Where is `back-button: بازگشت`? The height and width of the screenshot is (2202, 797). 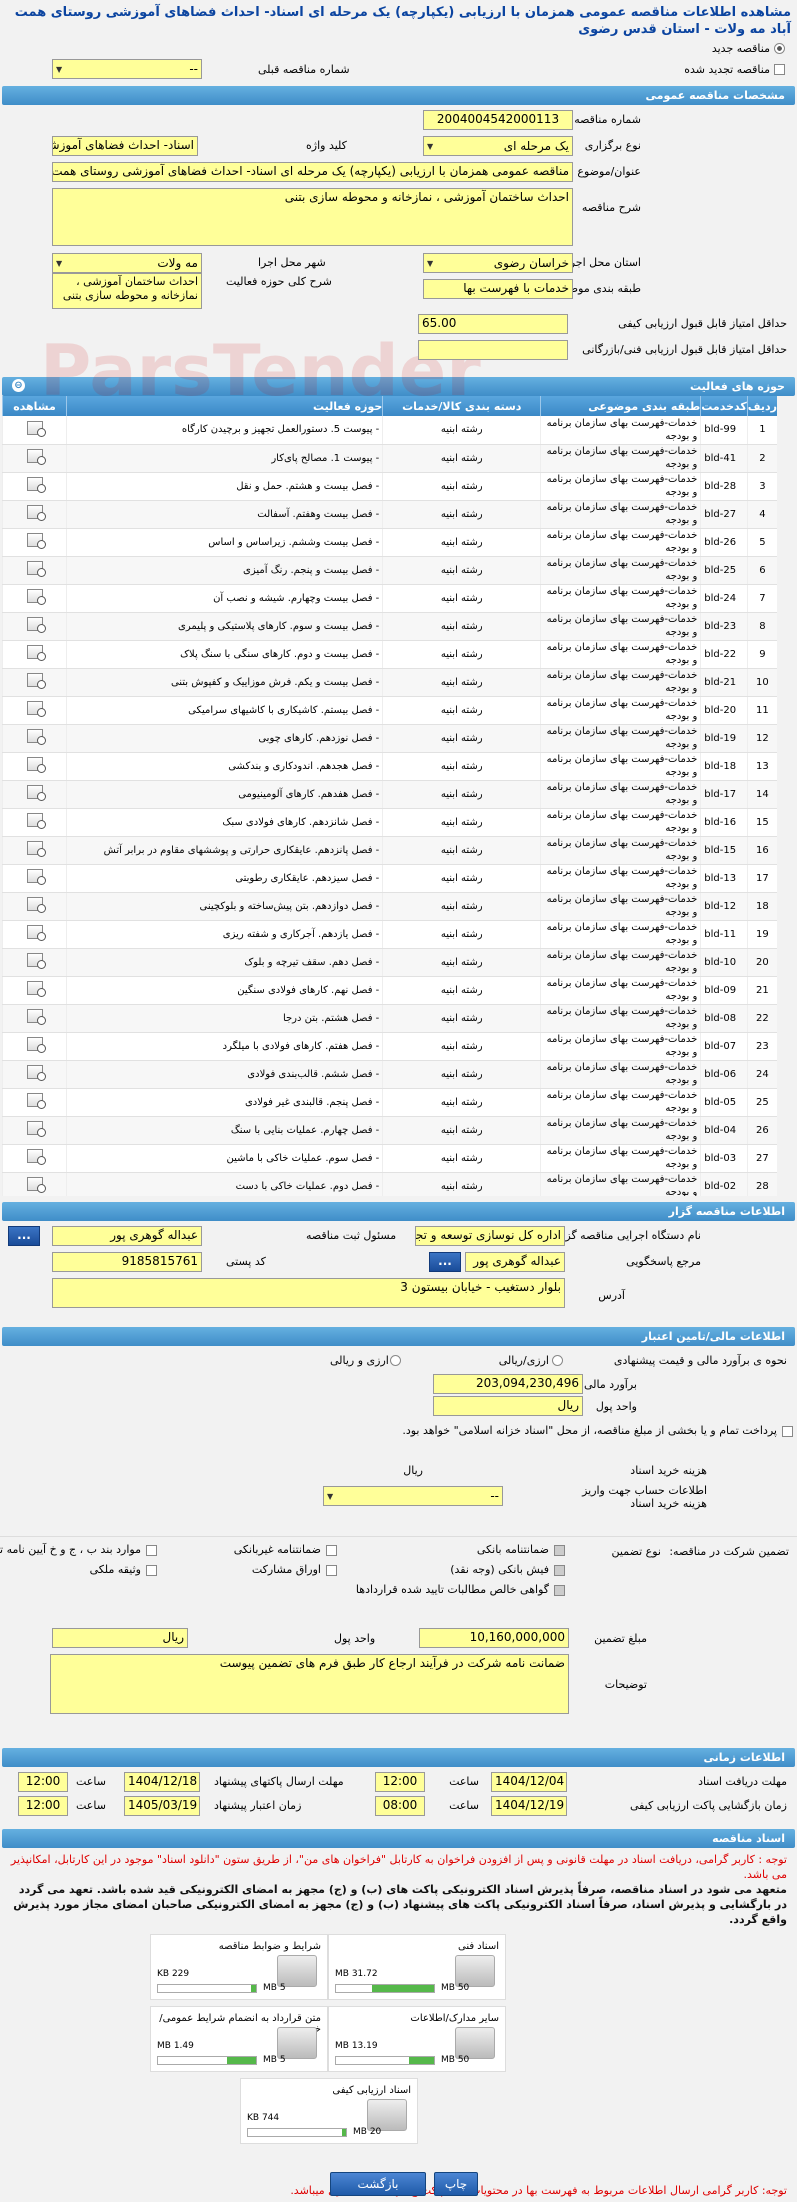 back-button: بازگشت is located at coordinates (378, 2184).